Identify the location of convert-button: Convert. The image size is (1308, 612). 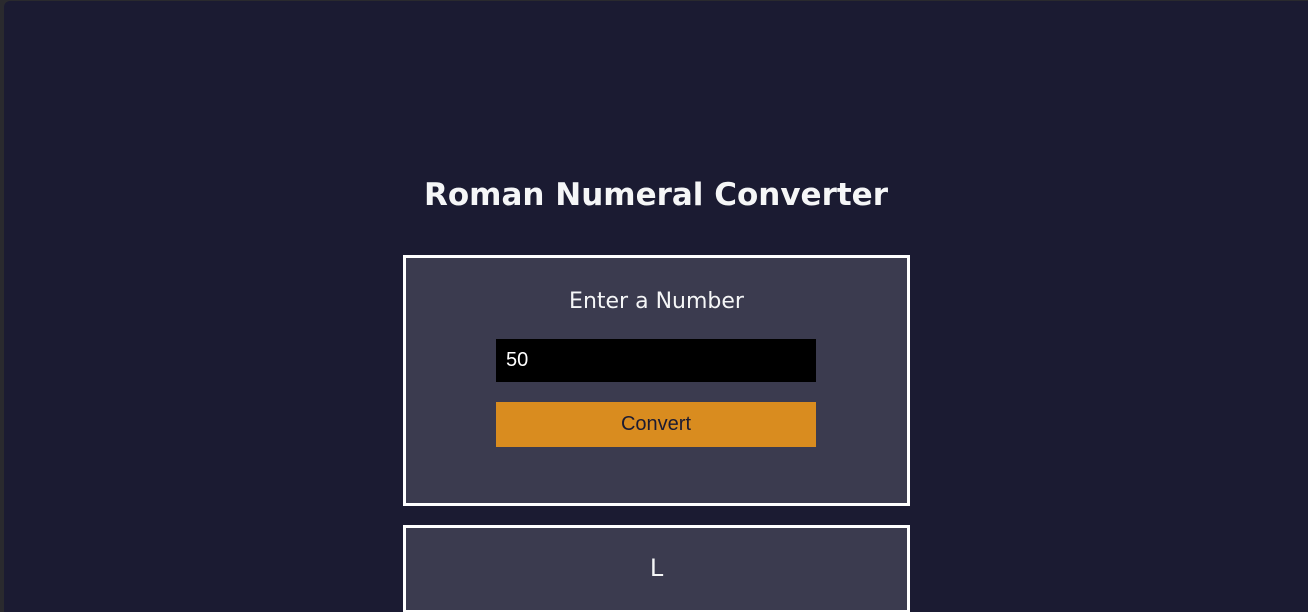
(656, 424).